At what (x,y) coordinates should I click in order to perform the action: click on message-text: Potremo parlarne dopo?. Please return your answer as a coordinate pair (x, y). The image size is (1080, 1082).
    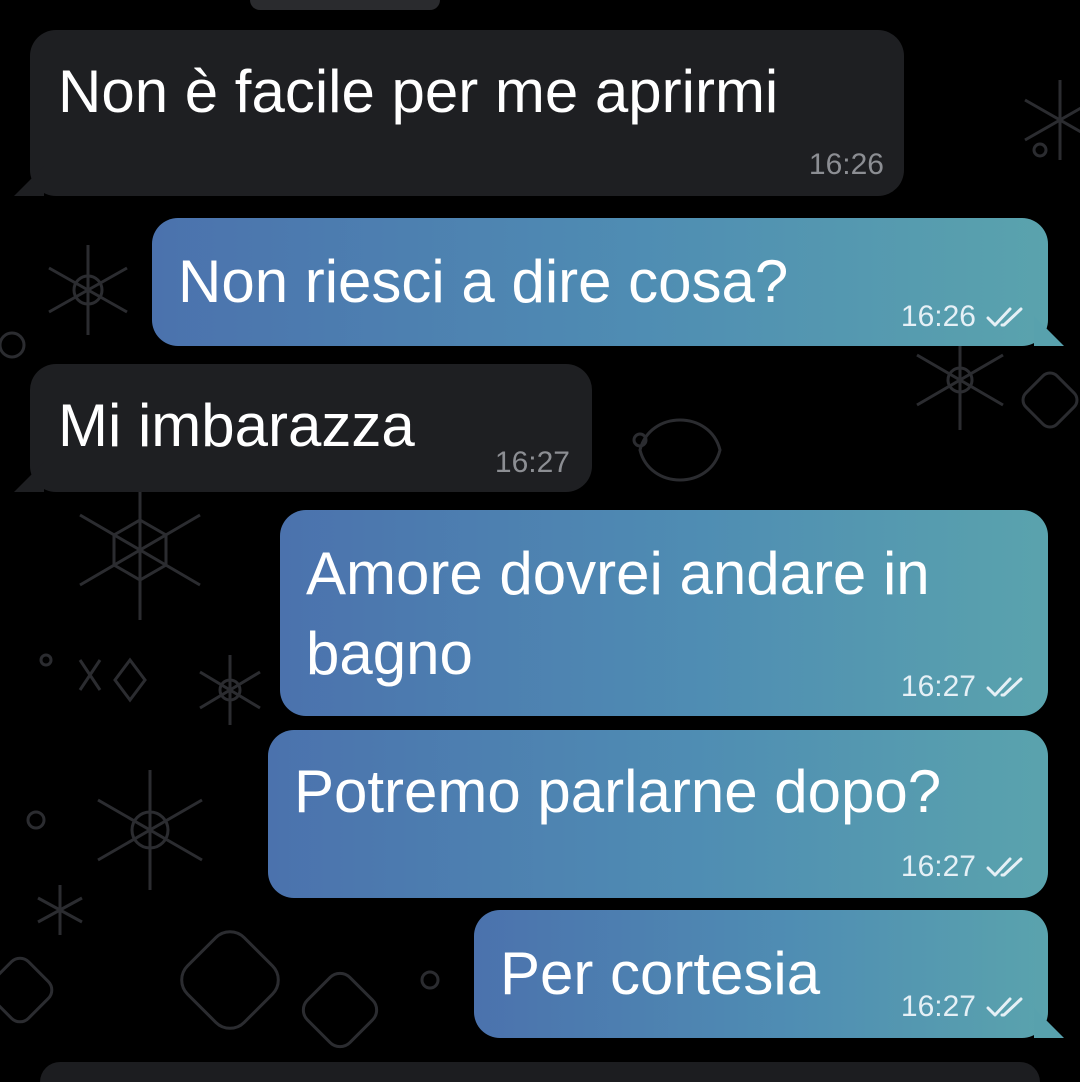
    Looking at the image, I should click on (618, 791).